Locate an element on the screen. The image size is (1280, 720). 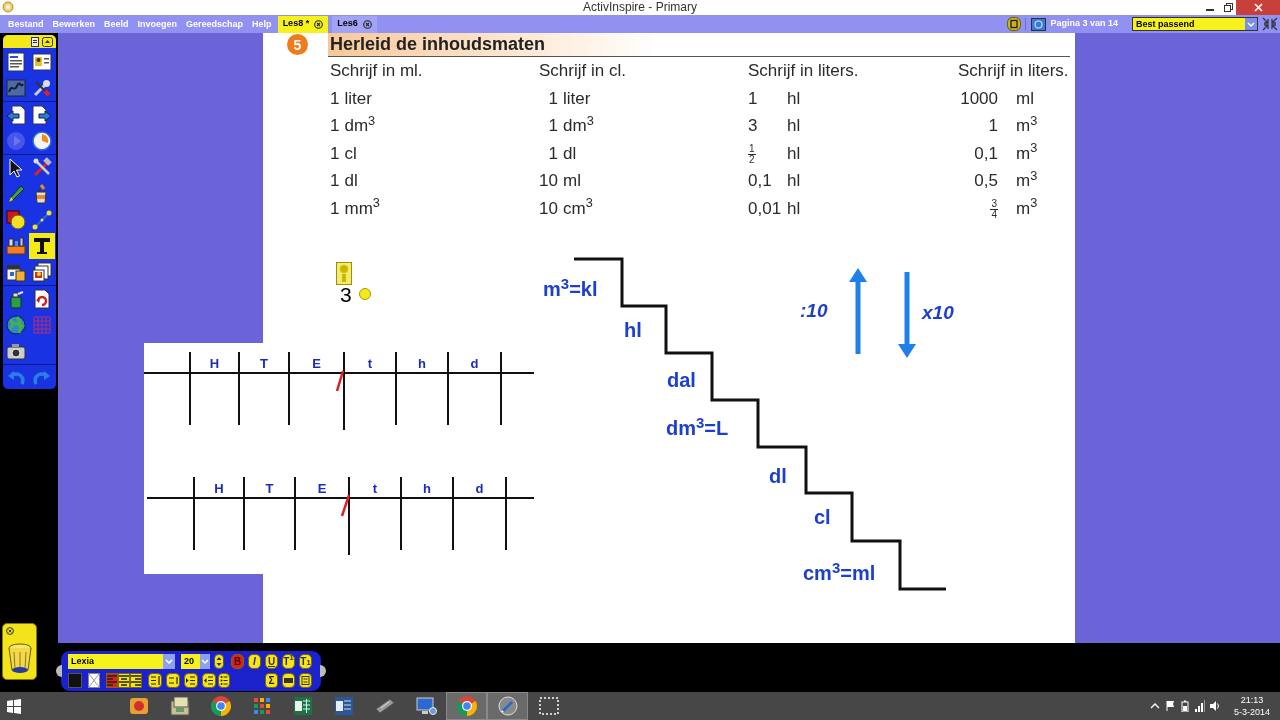
spinner-icon is located at coordinates (219, 661).